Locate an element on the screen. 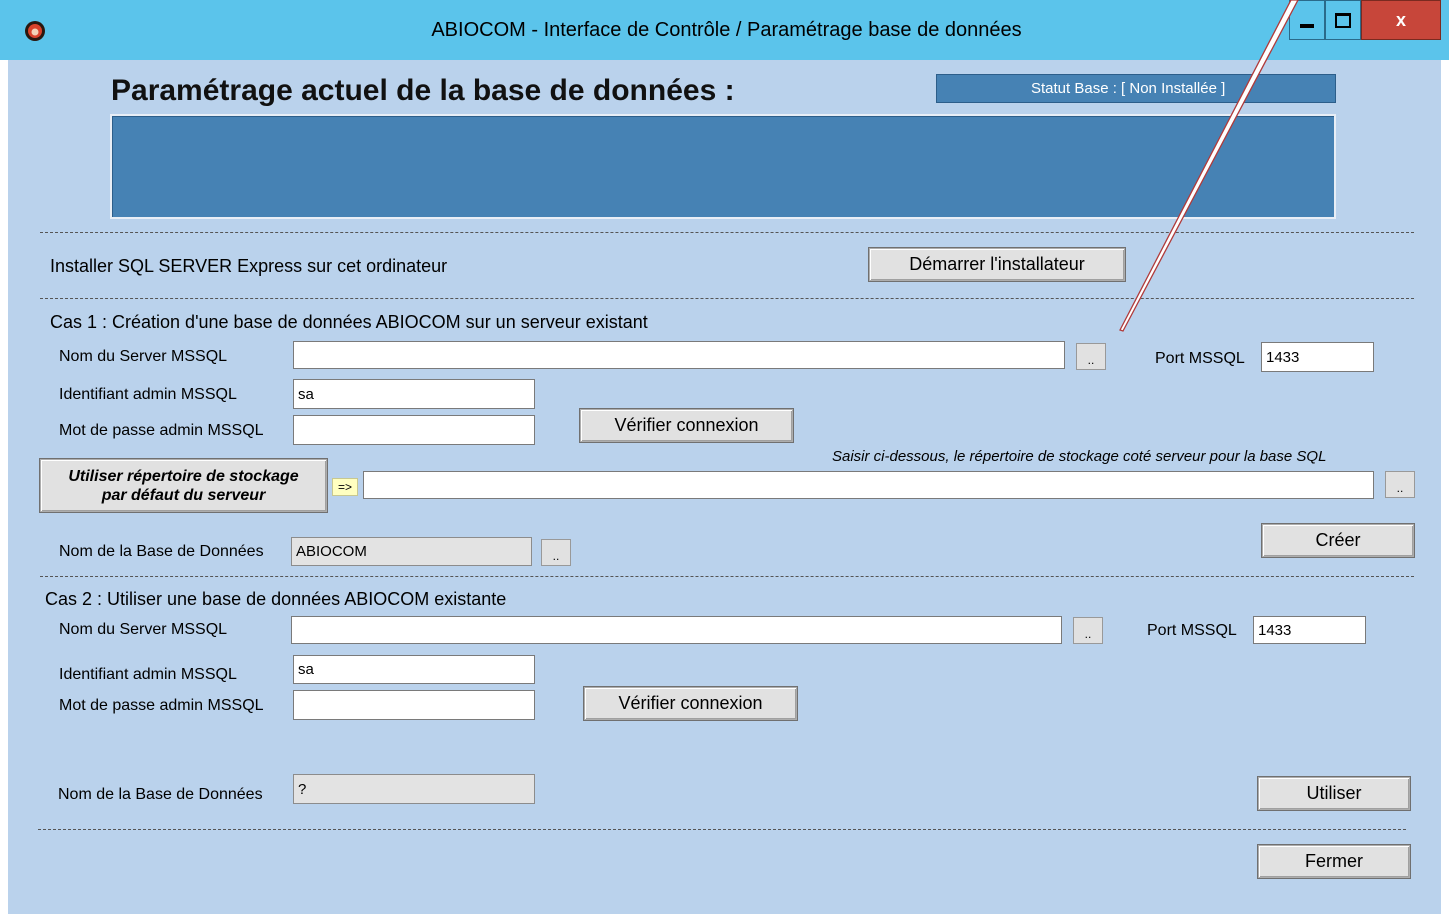 The image size is (1449, 914). arrow-label: => is located at coordinates (345, 487).